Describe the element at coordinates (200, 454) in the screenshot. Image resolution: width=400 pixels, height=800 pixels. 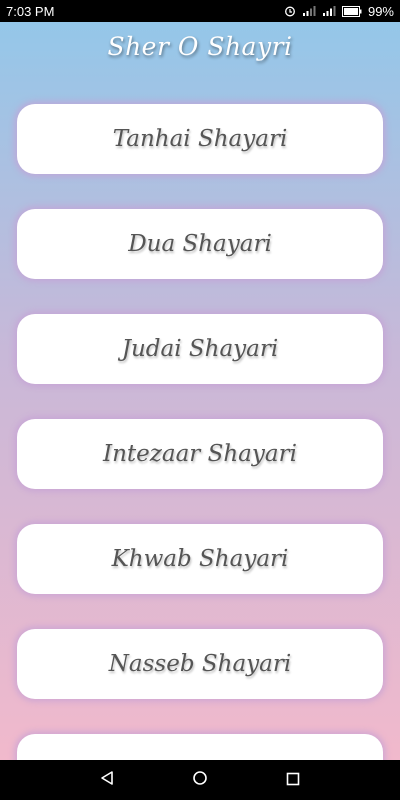
I see `menu-item-intezaar-shayari: Intezaar Shayari` at that location.